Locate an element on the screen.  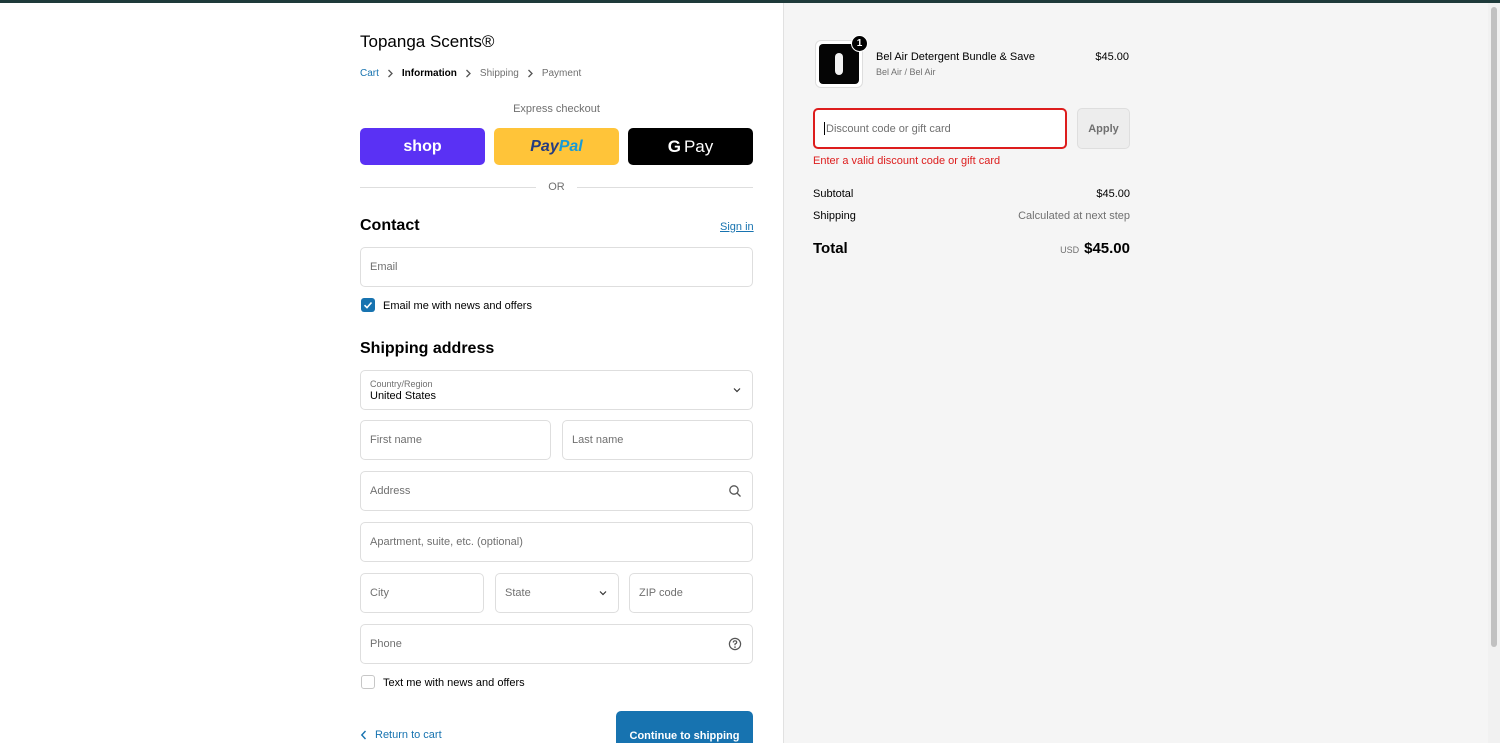
breadcrumb-cart: Cart is located at coordinates (369, 73).